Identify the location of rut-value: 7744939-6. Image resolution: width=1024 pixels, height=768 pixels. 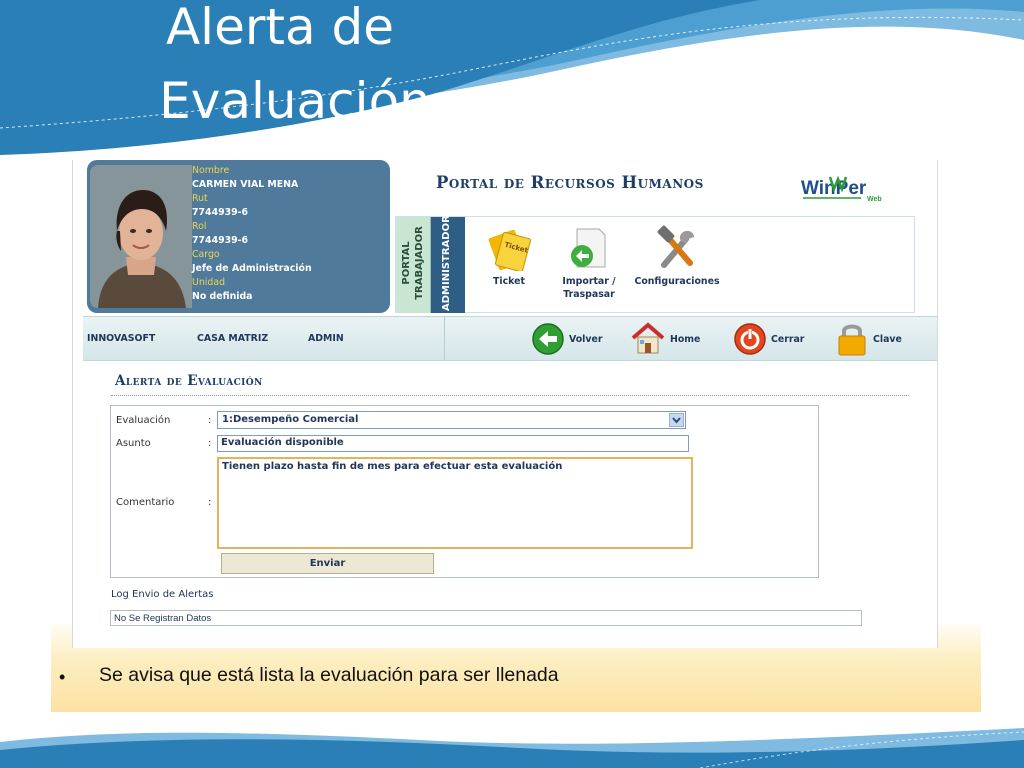
(220, 212).